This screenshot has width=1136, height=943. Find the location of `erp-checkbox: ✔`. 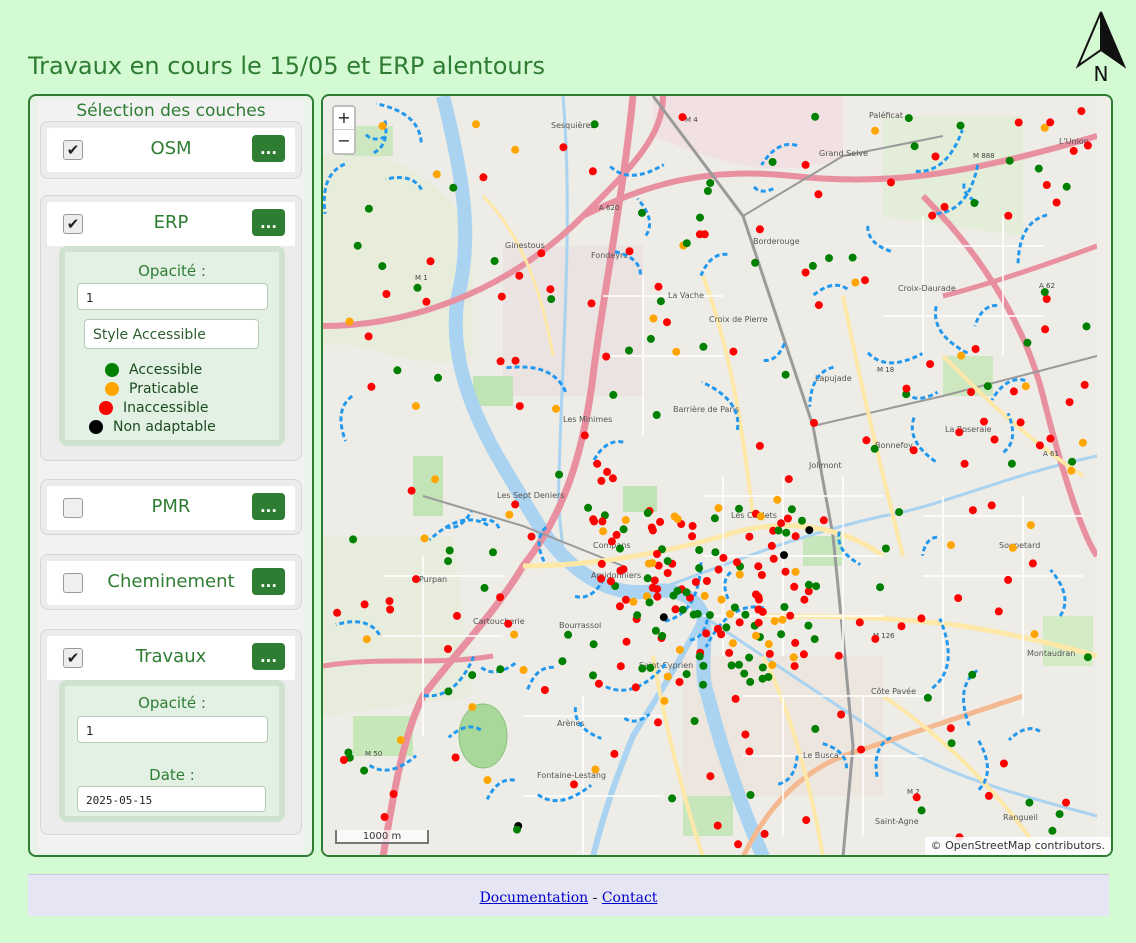

erp-checkbox: ✔ is located at coordinates (73, 224).